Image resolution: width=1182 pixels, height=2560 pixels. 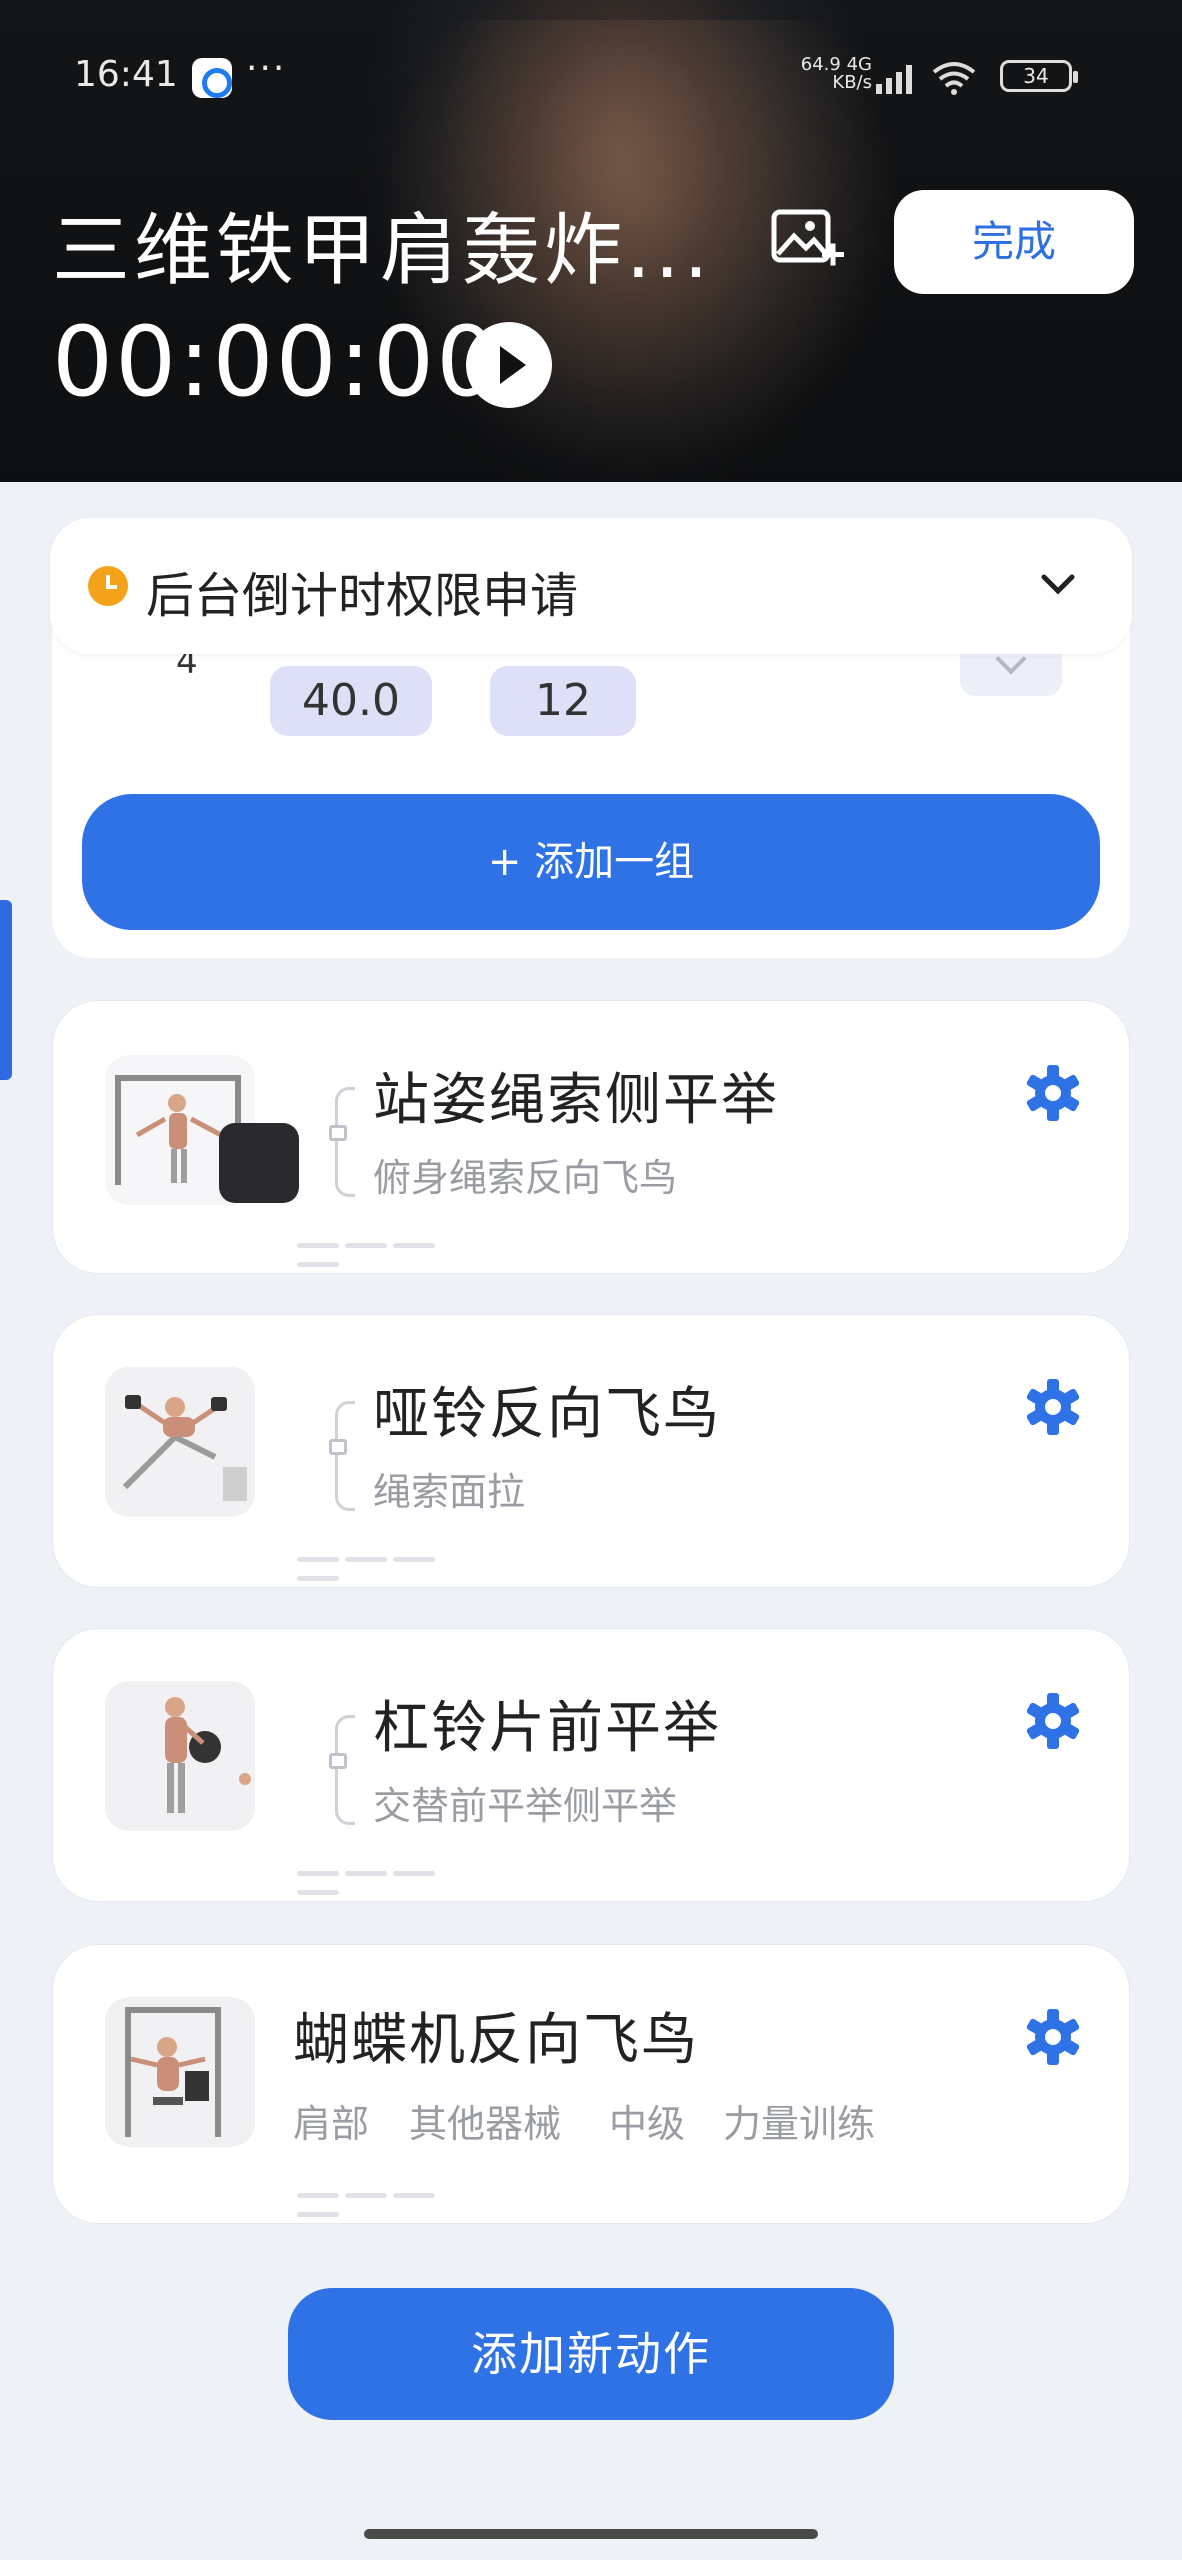 I want to click on network-speed: 64.9 4G KB/s, so click(x=836, y=74).